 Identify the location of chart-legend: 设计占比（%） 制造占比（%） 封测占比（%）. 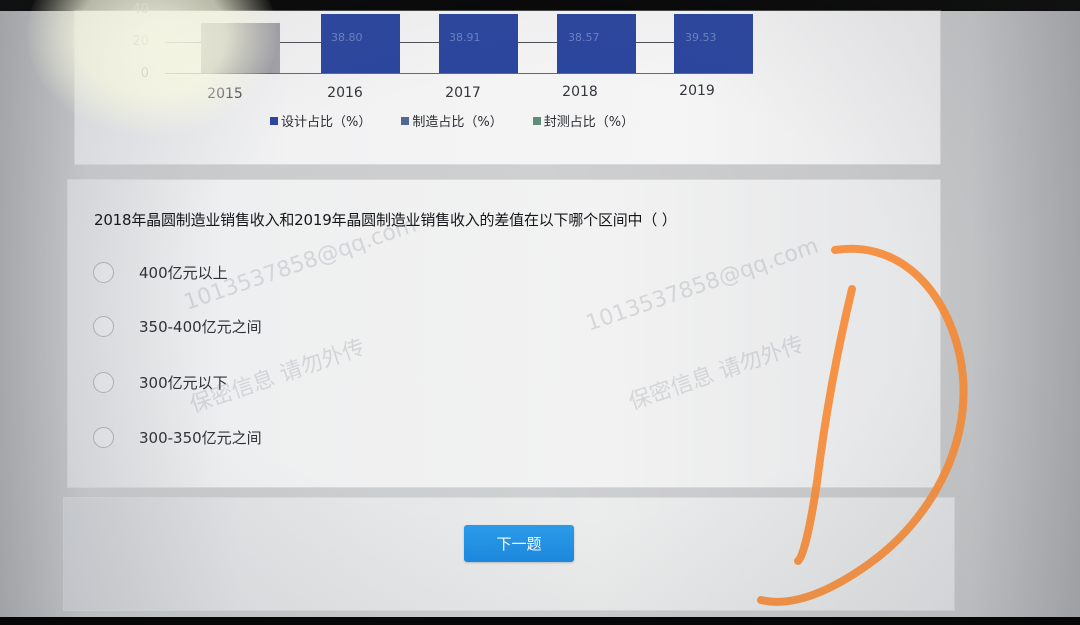
(452, 120).